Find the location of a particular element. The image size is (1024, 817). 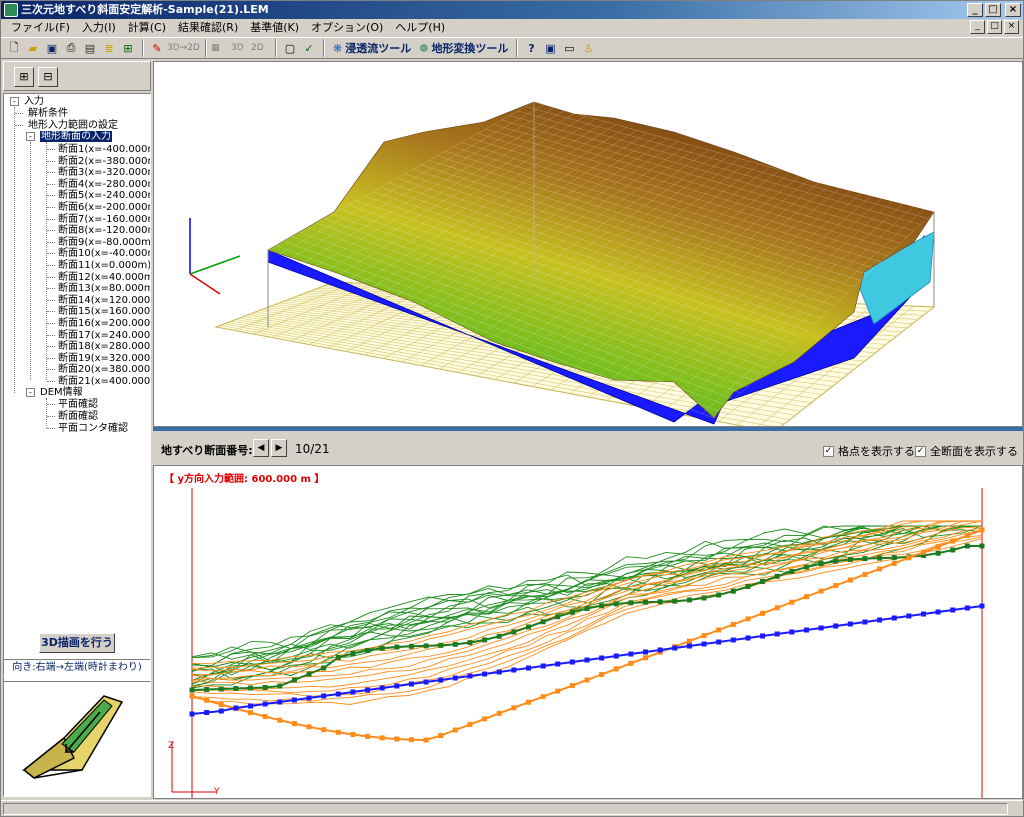

next-section-button: ▶ is located at coordinates (279, 448).